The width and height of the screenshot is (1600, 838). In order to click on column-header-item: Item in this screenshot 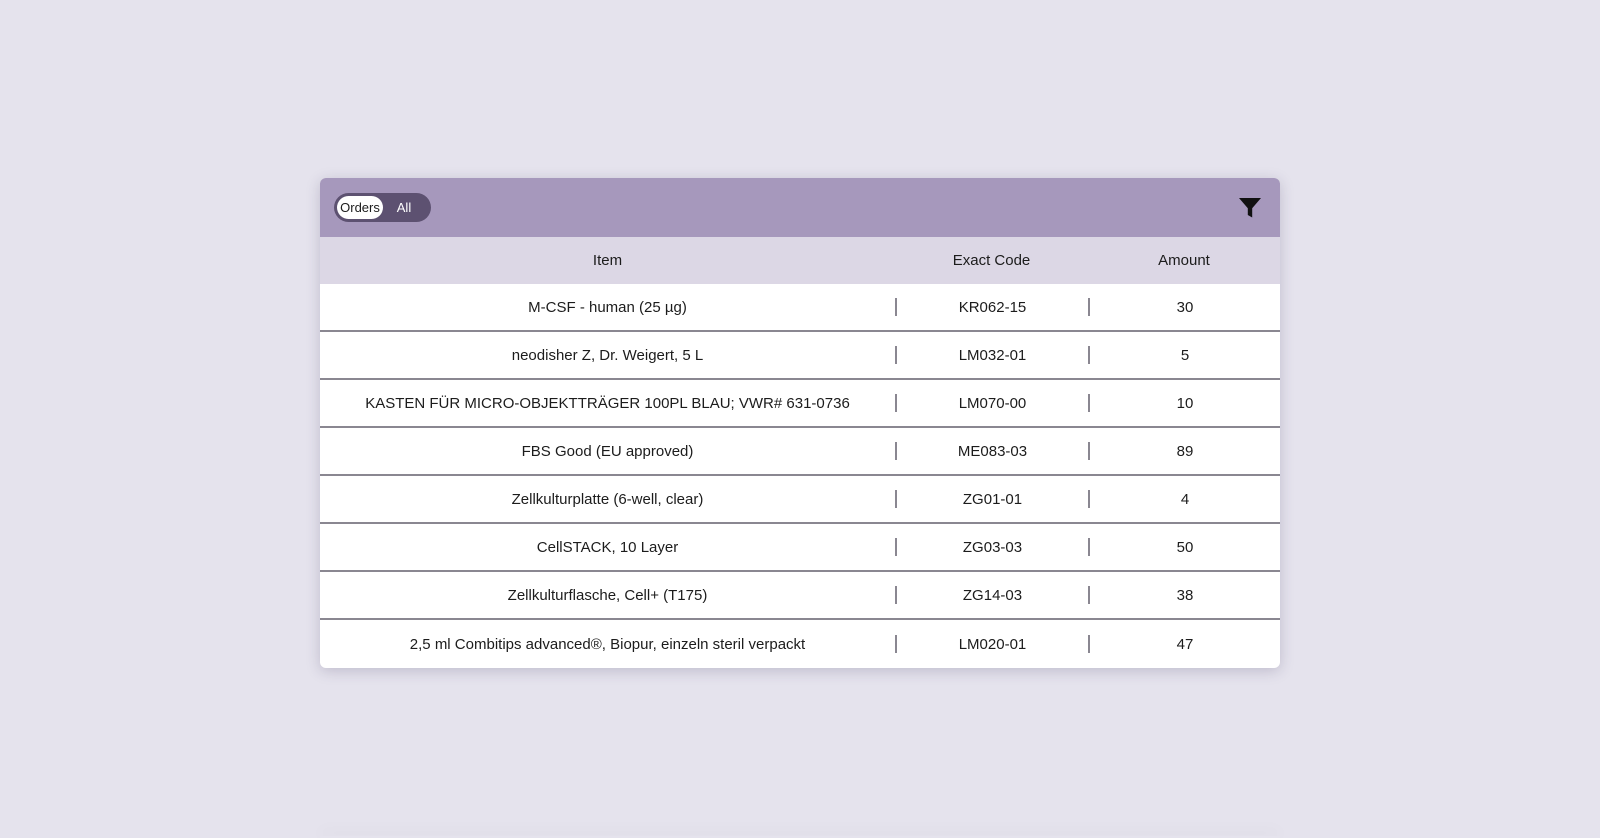, I will do `click(607, 260)`.